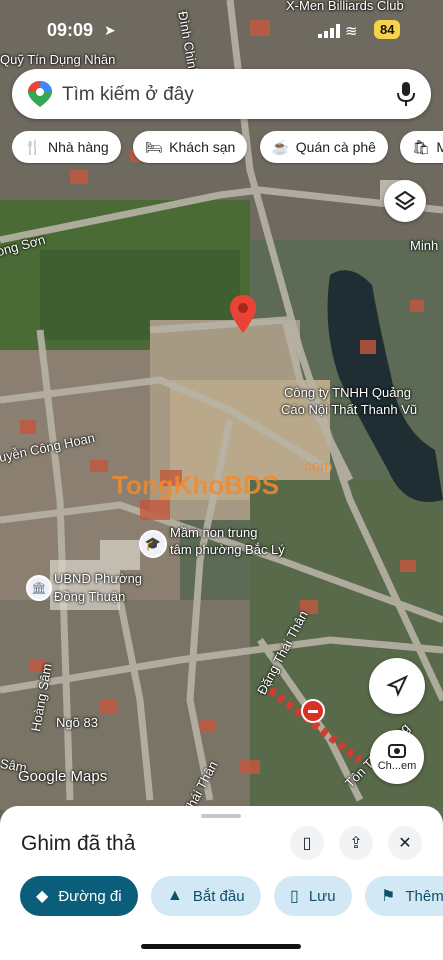  I want to click on chip-hotels: 🛏 Khách sạn, so click(190, 147).